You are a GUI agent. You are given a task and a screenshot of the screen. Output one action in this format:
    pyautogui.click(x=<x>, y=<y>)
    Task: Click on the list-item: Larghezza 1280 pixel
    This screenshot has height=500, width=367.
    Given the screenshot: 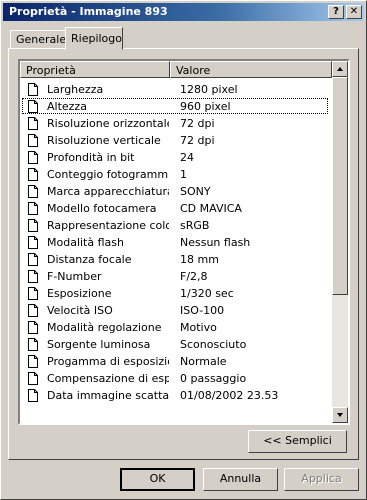 What is the action you would take?
    pyautogui.click(x=175, y=89)
    